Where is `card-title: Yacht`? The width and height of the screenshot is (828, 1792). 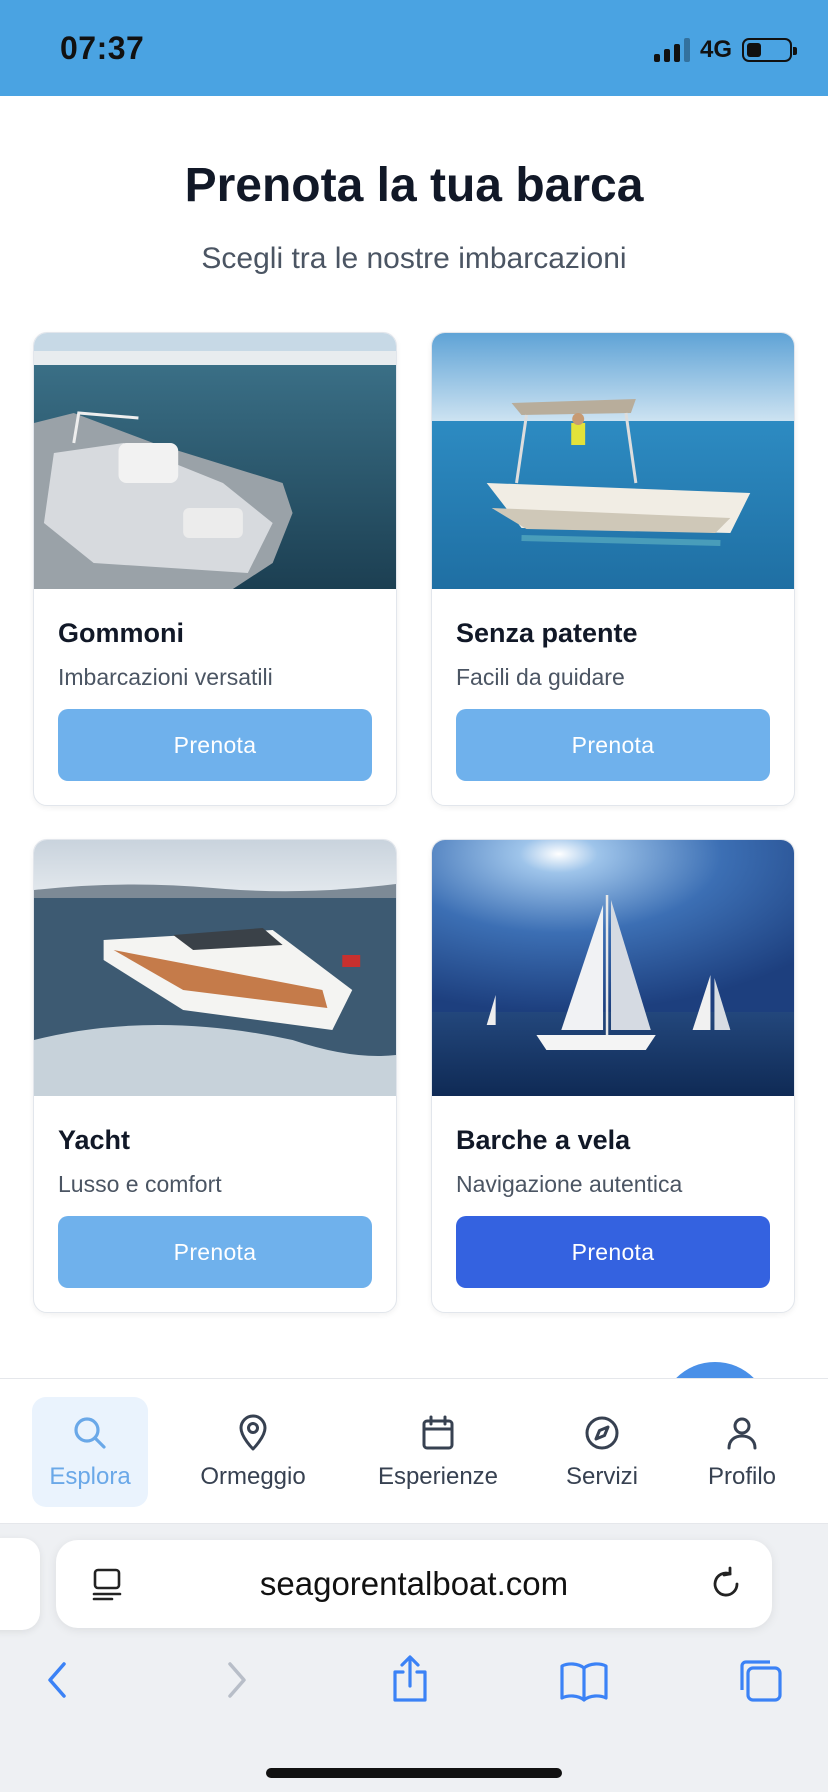 card-title: Yacht is located at coordinates (94, 1140).